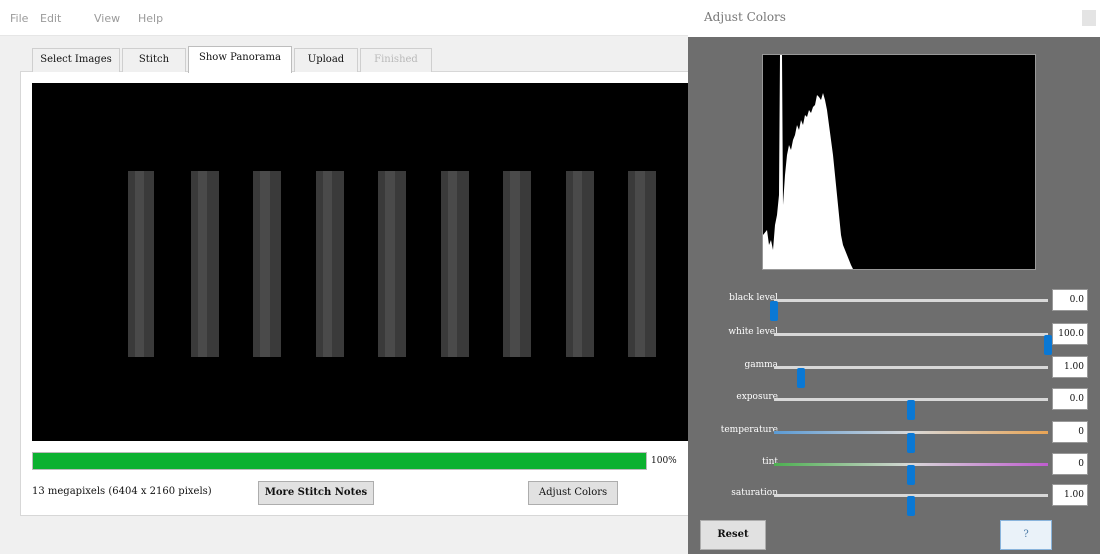  Describe the element at coordinates (19, 18) in the screenshot. I see `menu-file: File` at that location.